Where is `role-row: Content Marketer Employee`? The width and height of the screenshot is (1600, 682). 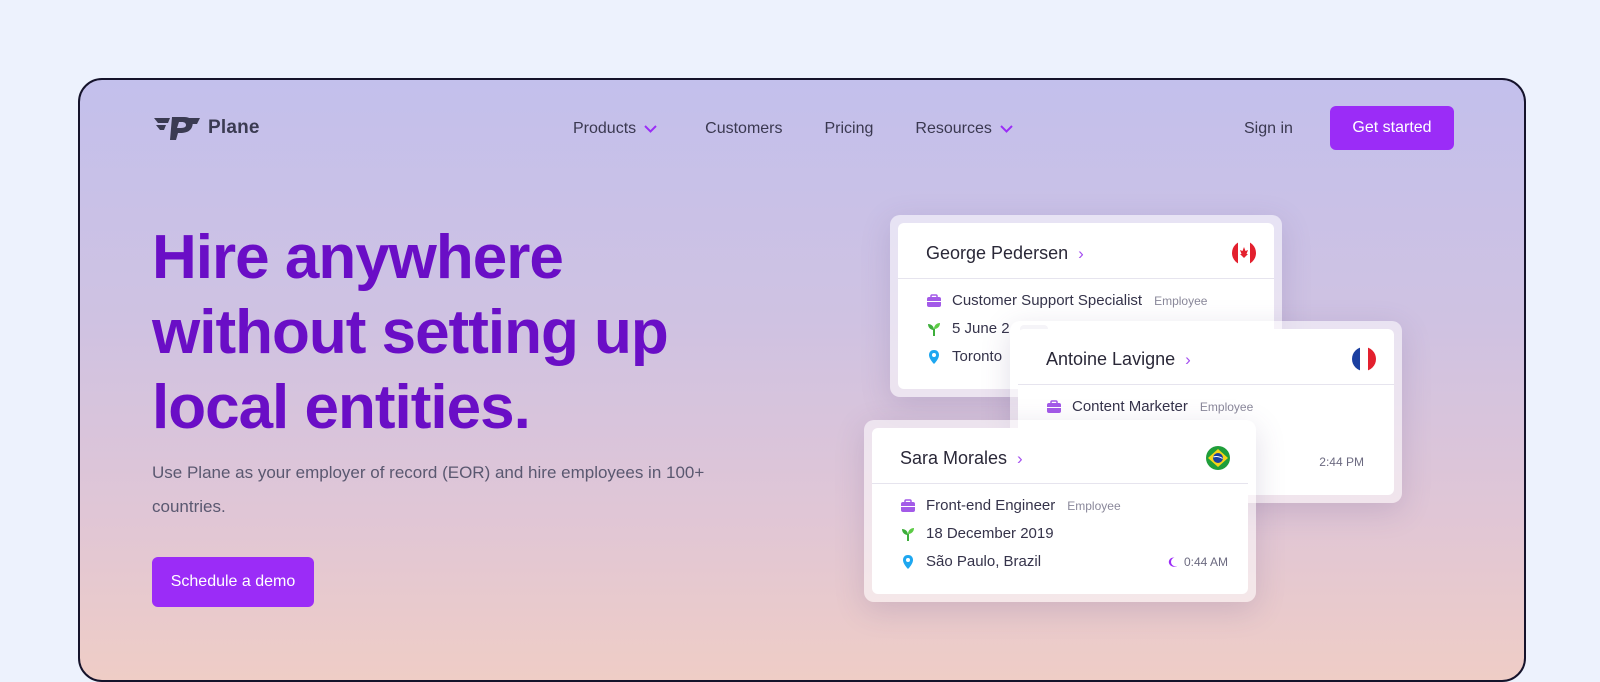
role-row: Content Marketer Employee is located at coordinates (1149, 406).